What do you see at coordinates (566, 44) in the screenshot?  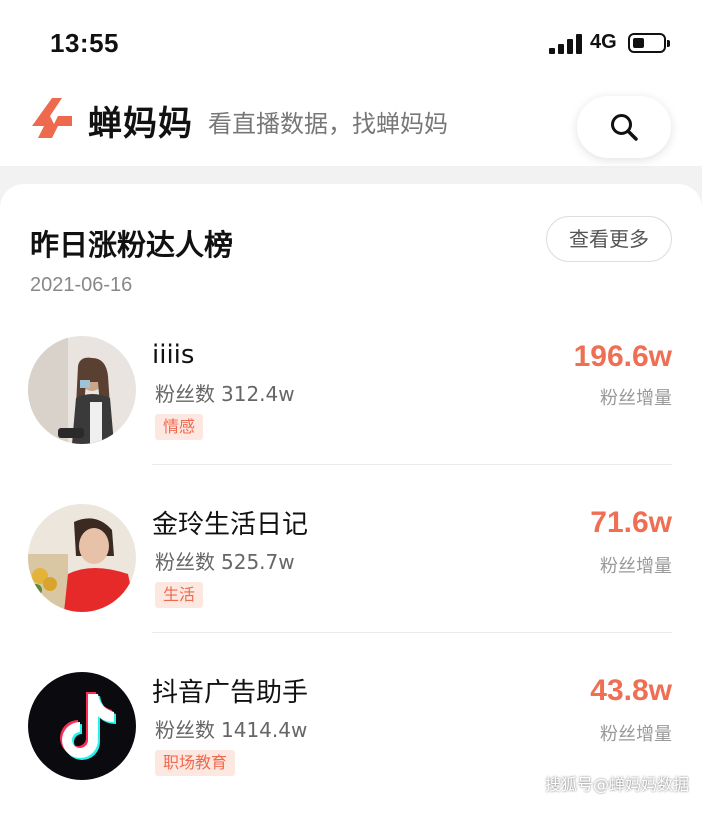 I see `signal-icon` at bounding box center [566, 44].